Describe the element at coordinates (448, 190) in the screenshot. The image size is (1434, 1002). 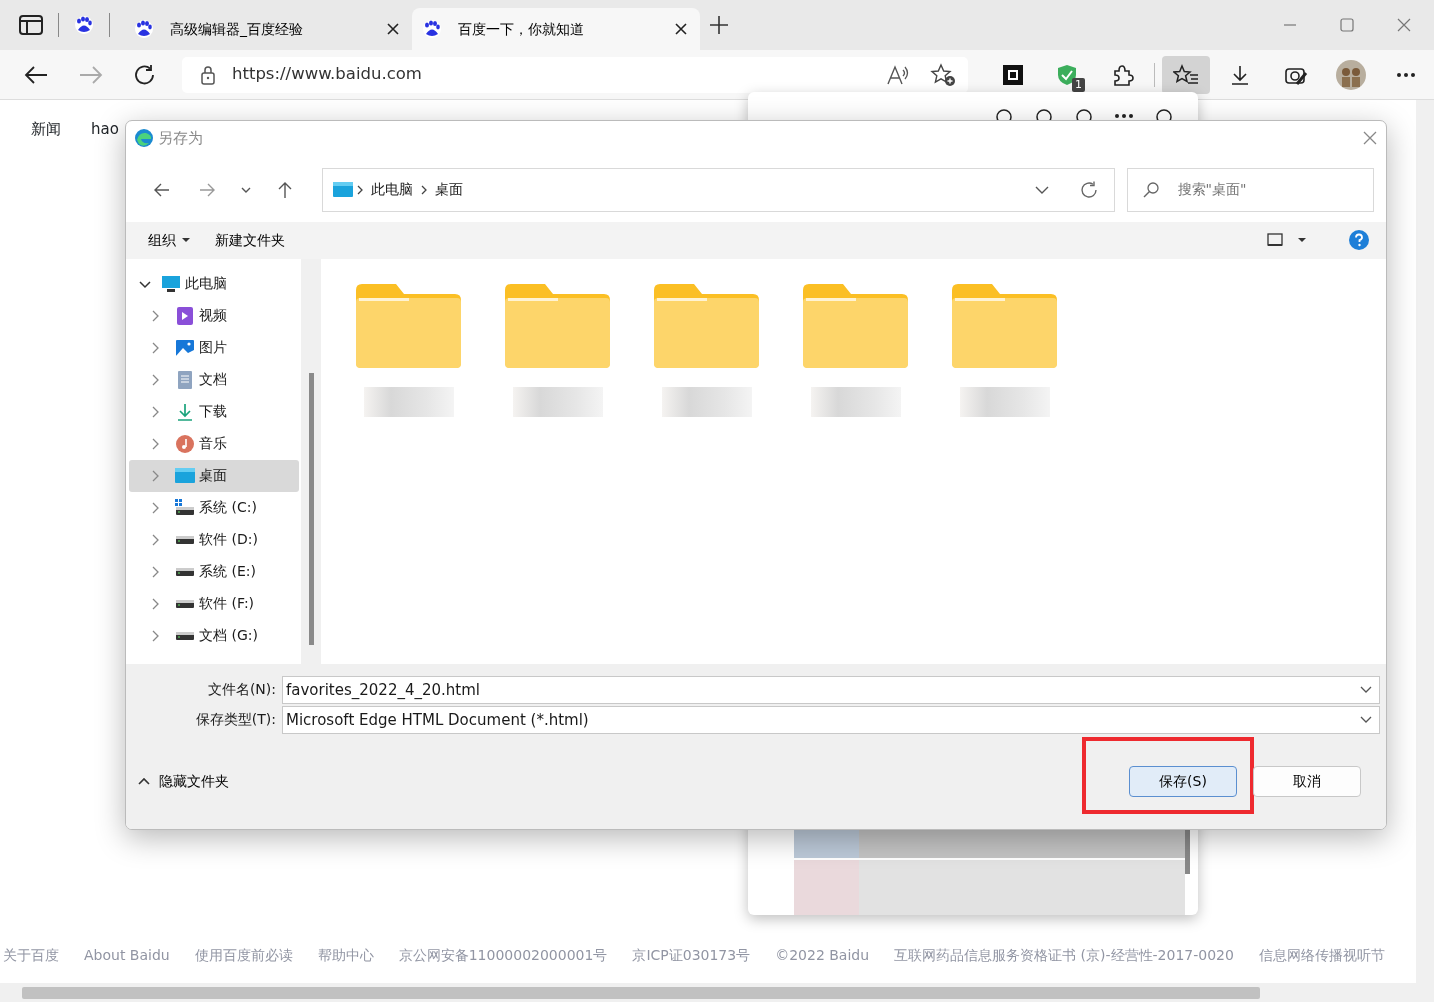
I see `breadcrumb-item: 桌面` at that location.